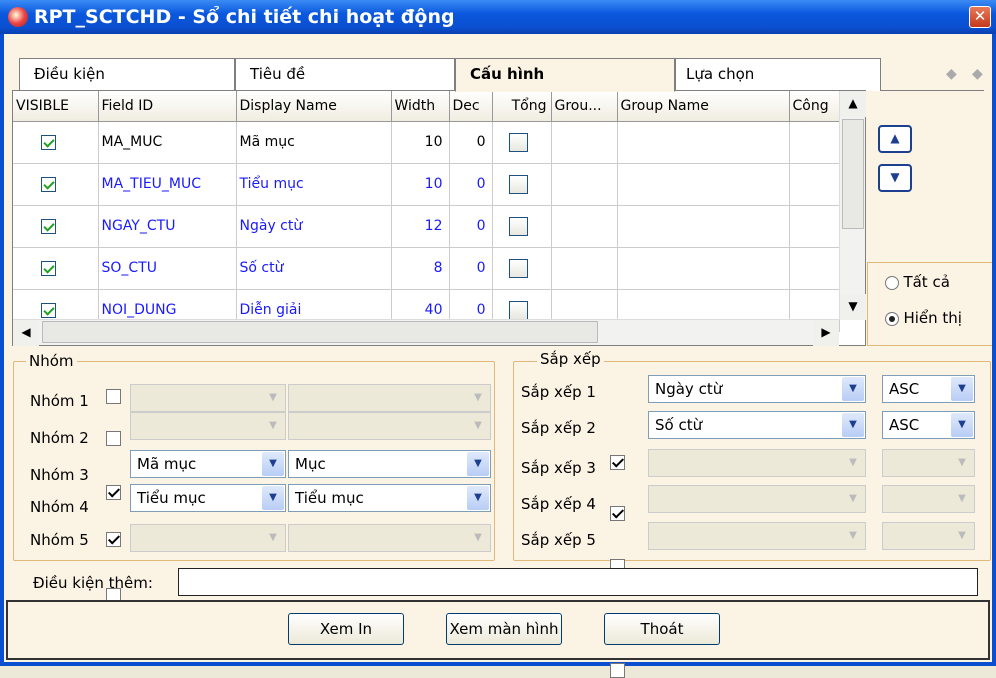 Image resolution: width=996 pixels, height=678 pixels. I want to click on table-row: SO_CTU Số ctừ 8 0, so click(426, 268).